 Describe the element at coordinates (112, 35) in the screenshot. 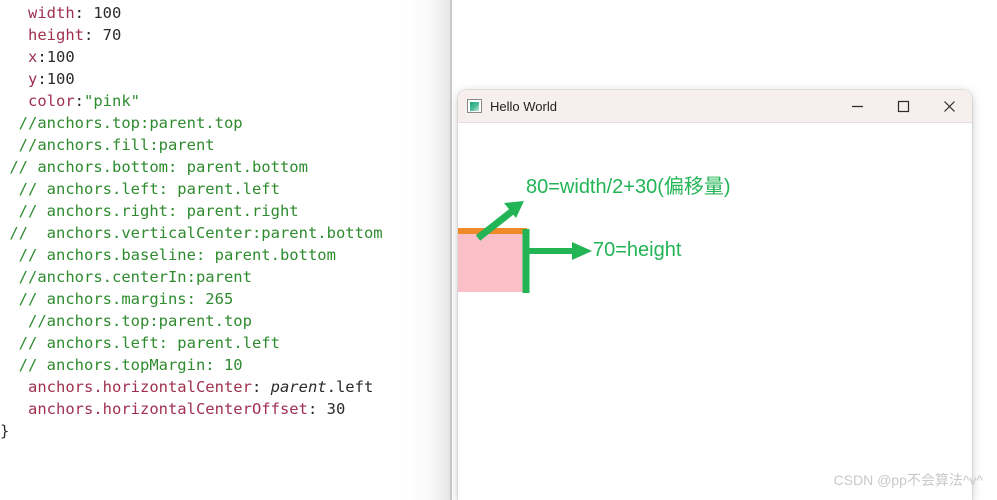

I see `code-token-num: 70` at that location.